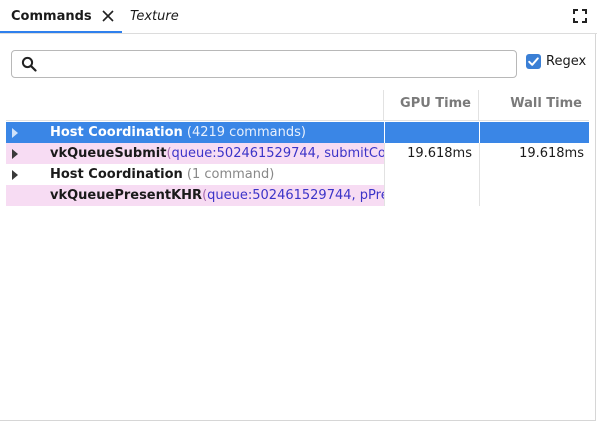  What do you see at coordinates (108, 16) in the screenshot?
I see `close-icon` at bounding box center [108, 16].